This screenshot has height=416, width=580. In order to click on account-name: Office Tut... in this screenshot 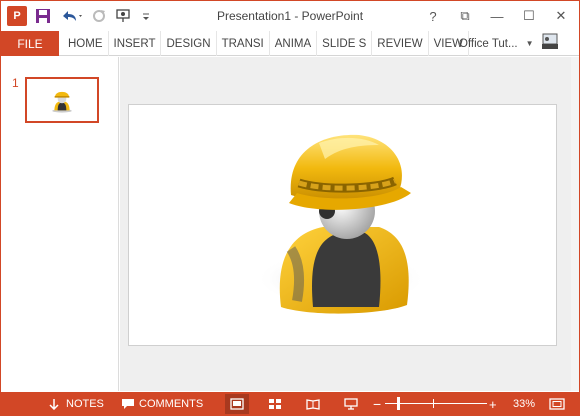, I will do `click(488, 43)`.